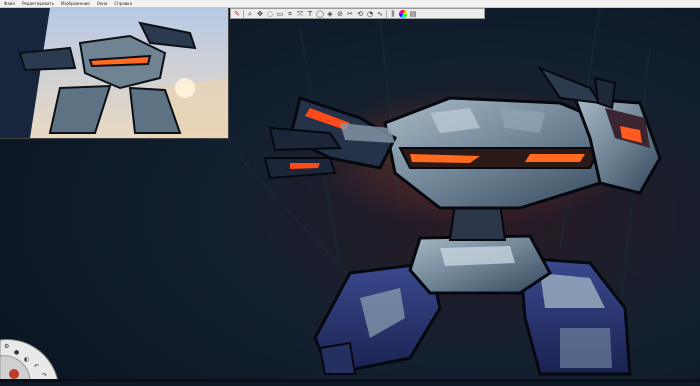 The image size is (700, 386). Describe the element at coordinates (26, 359) in the screenshot. I see `opacity-icon: ◐` at that location.